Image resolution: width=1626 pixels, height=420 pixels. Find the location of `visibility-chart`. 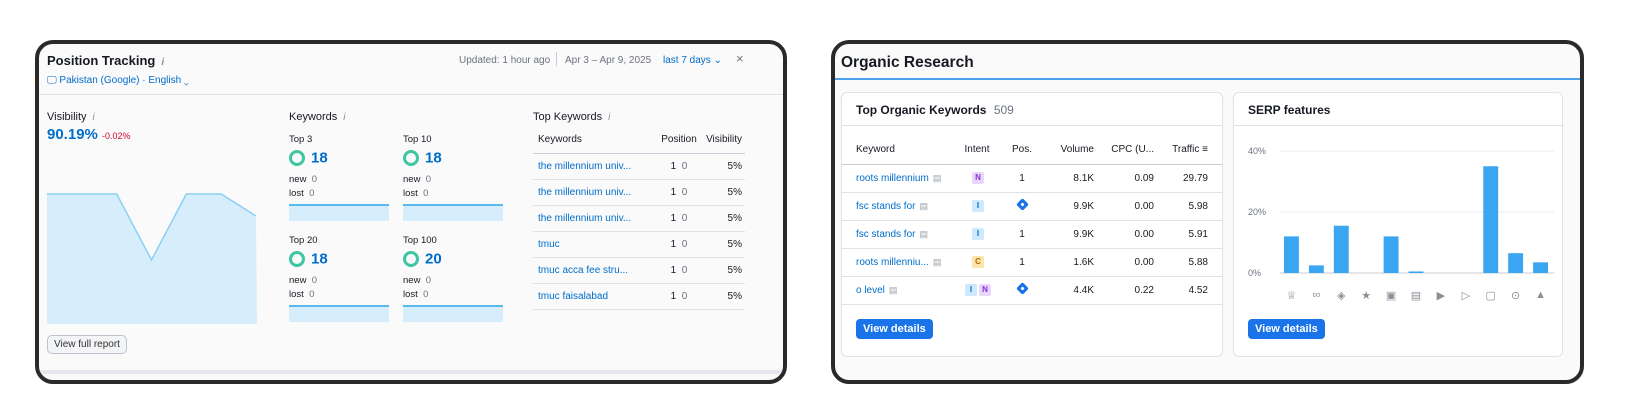

visibility-chart is located at coordinates (152, 258).